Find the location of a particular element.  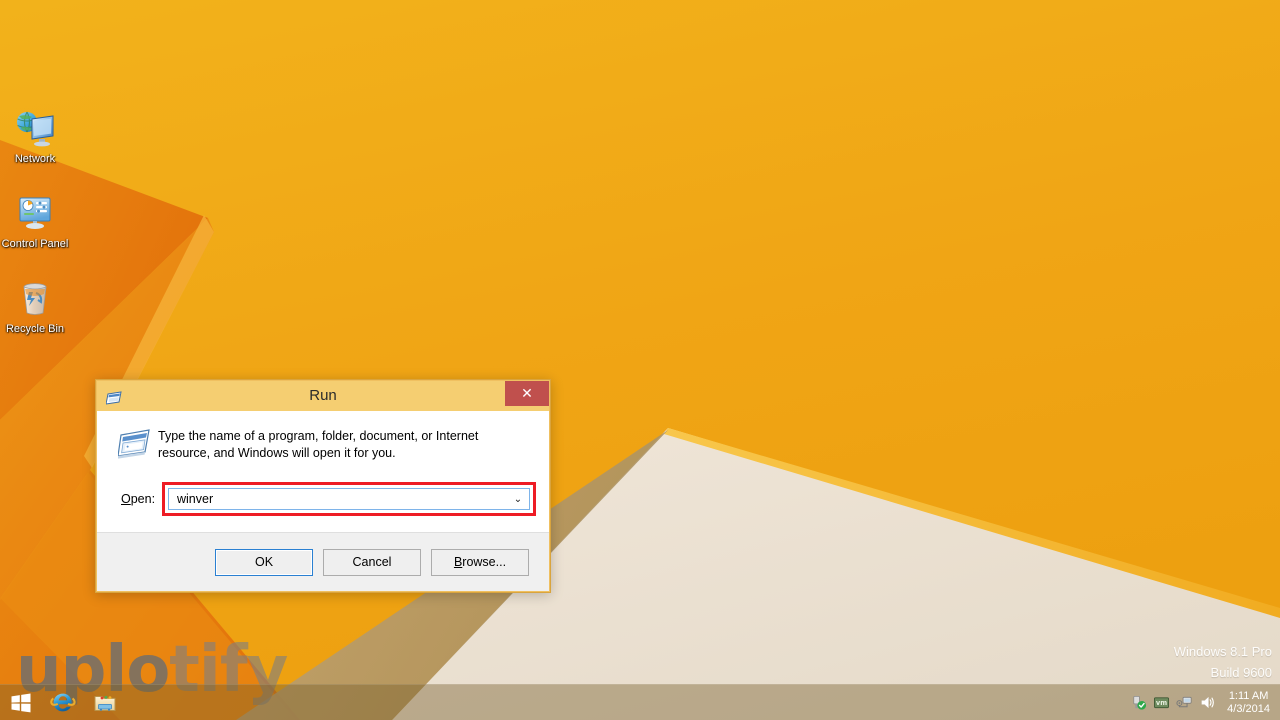

speaker-icon is located at coordinates (1208, 702).